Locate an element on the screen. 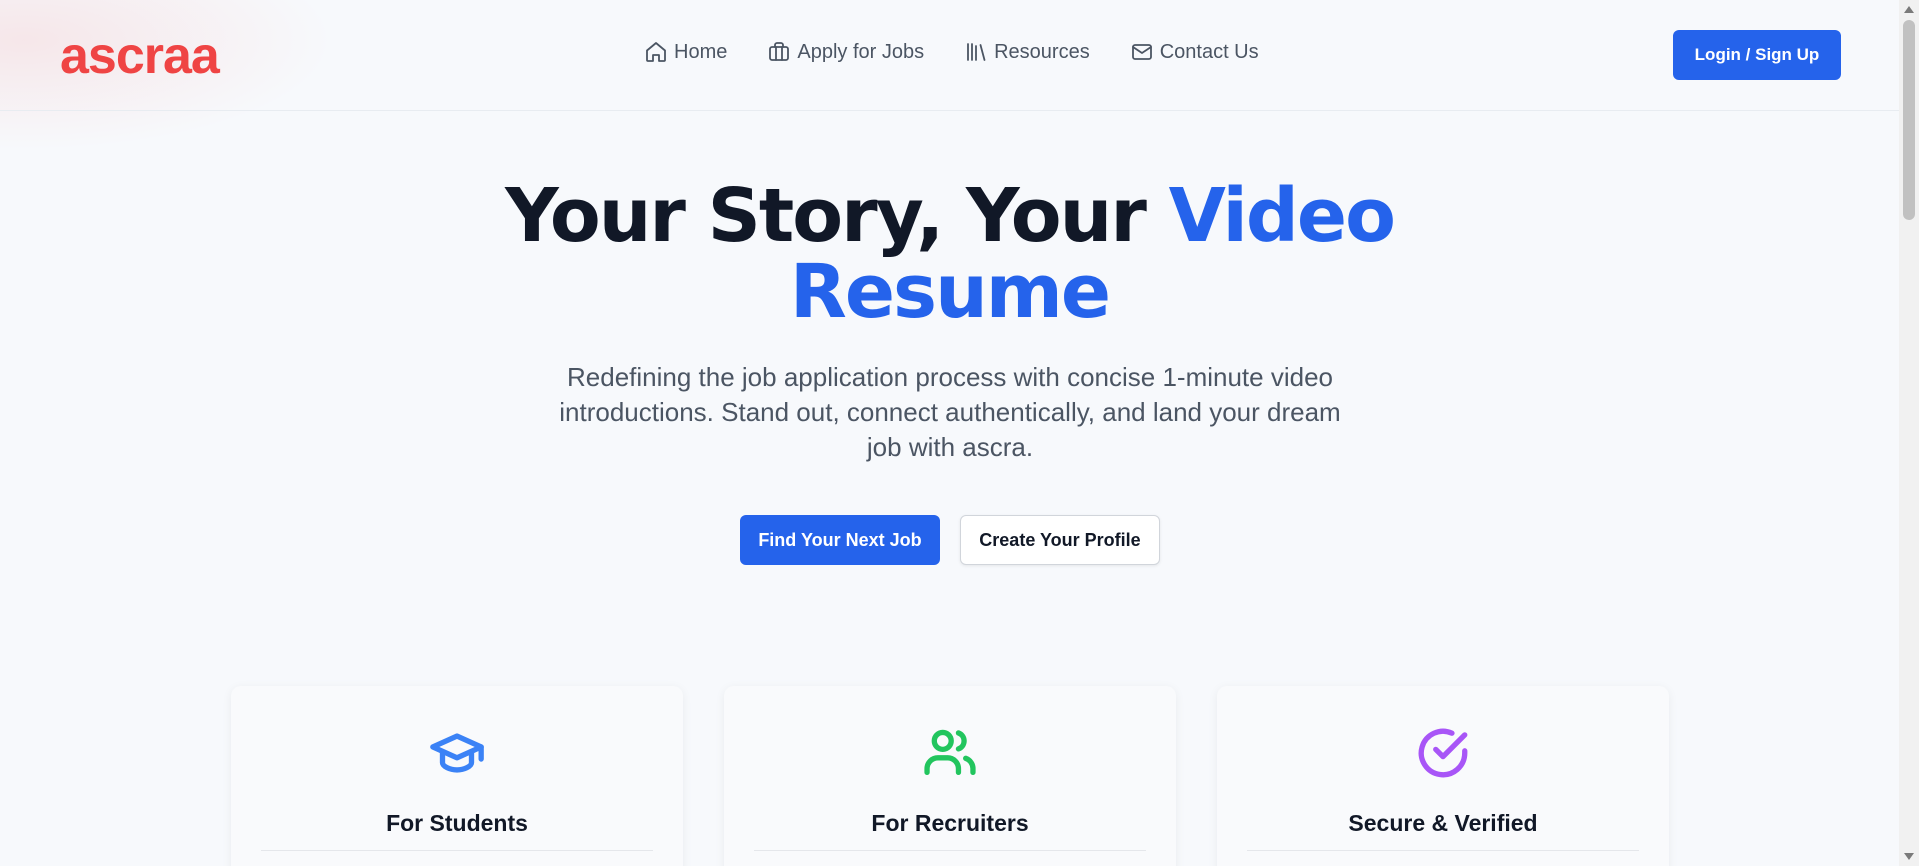 The height and width of the screenshot is (866, 1919). library-icon is located at coordinates (976, 52).